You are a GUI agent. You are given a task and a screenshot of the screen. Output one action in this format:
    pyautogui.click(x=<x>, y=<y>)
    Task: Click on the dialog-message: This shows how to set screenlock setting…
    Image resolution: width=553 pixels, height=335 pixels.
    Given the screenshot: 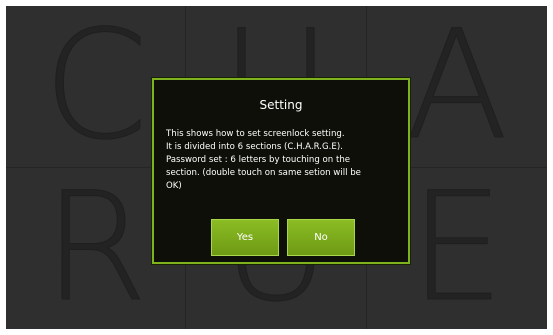 What is the action you would take?
    pyautogui.click(x=263, y=160)
    